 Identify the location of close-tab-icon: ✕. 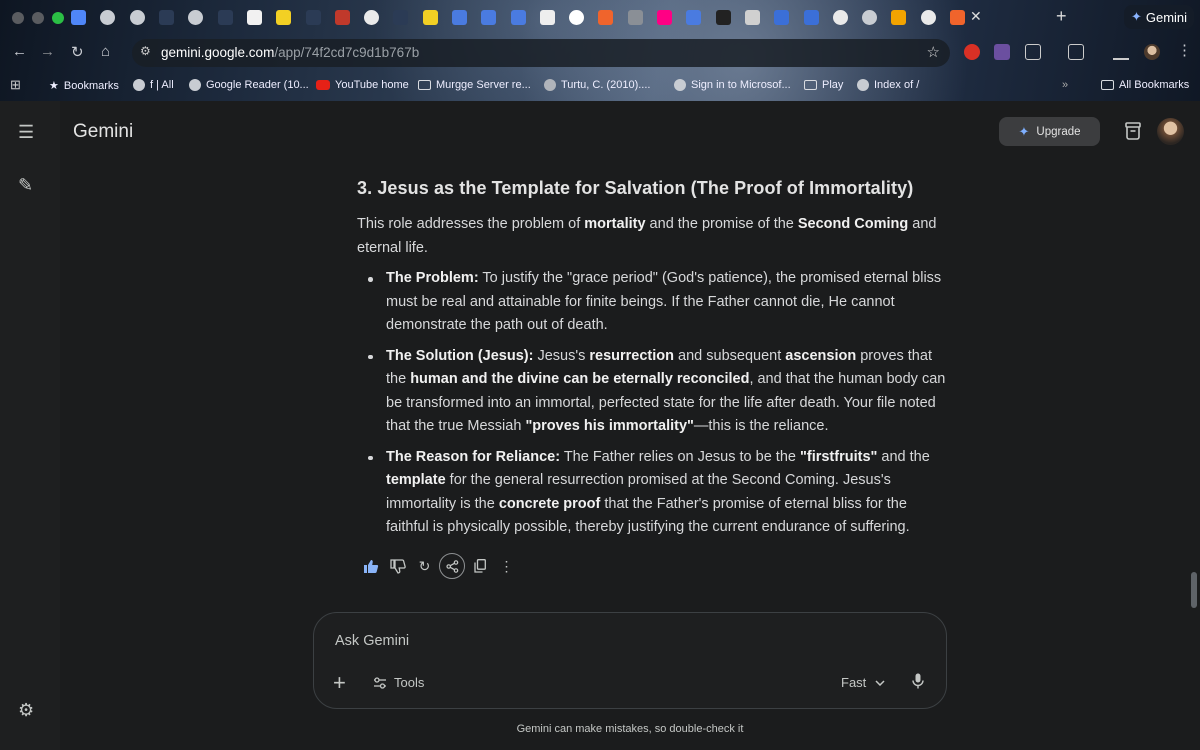
(976, 16).